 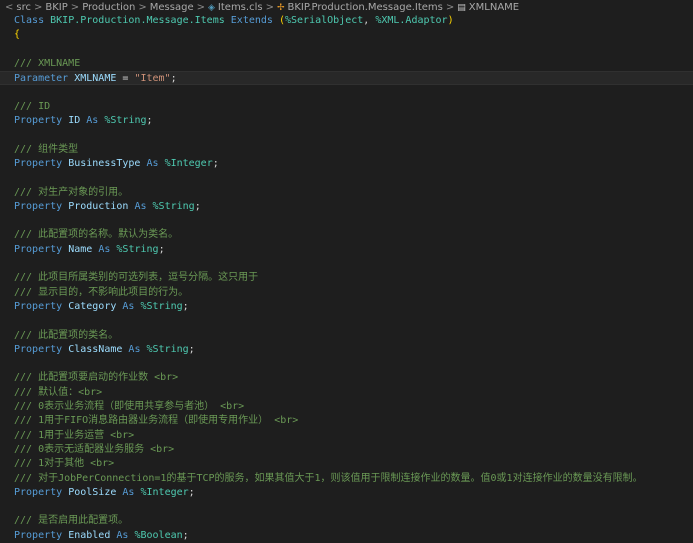 I want to click on code-line-property: Property Name As %String;, so click(x=346, y=250).